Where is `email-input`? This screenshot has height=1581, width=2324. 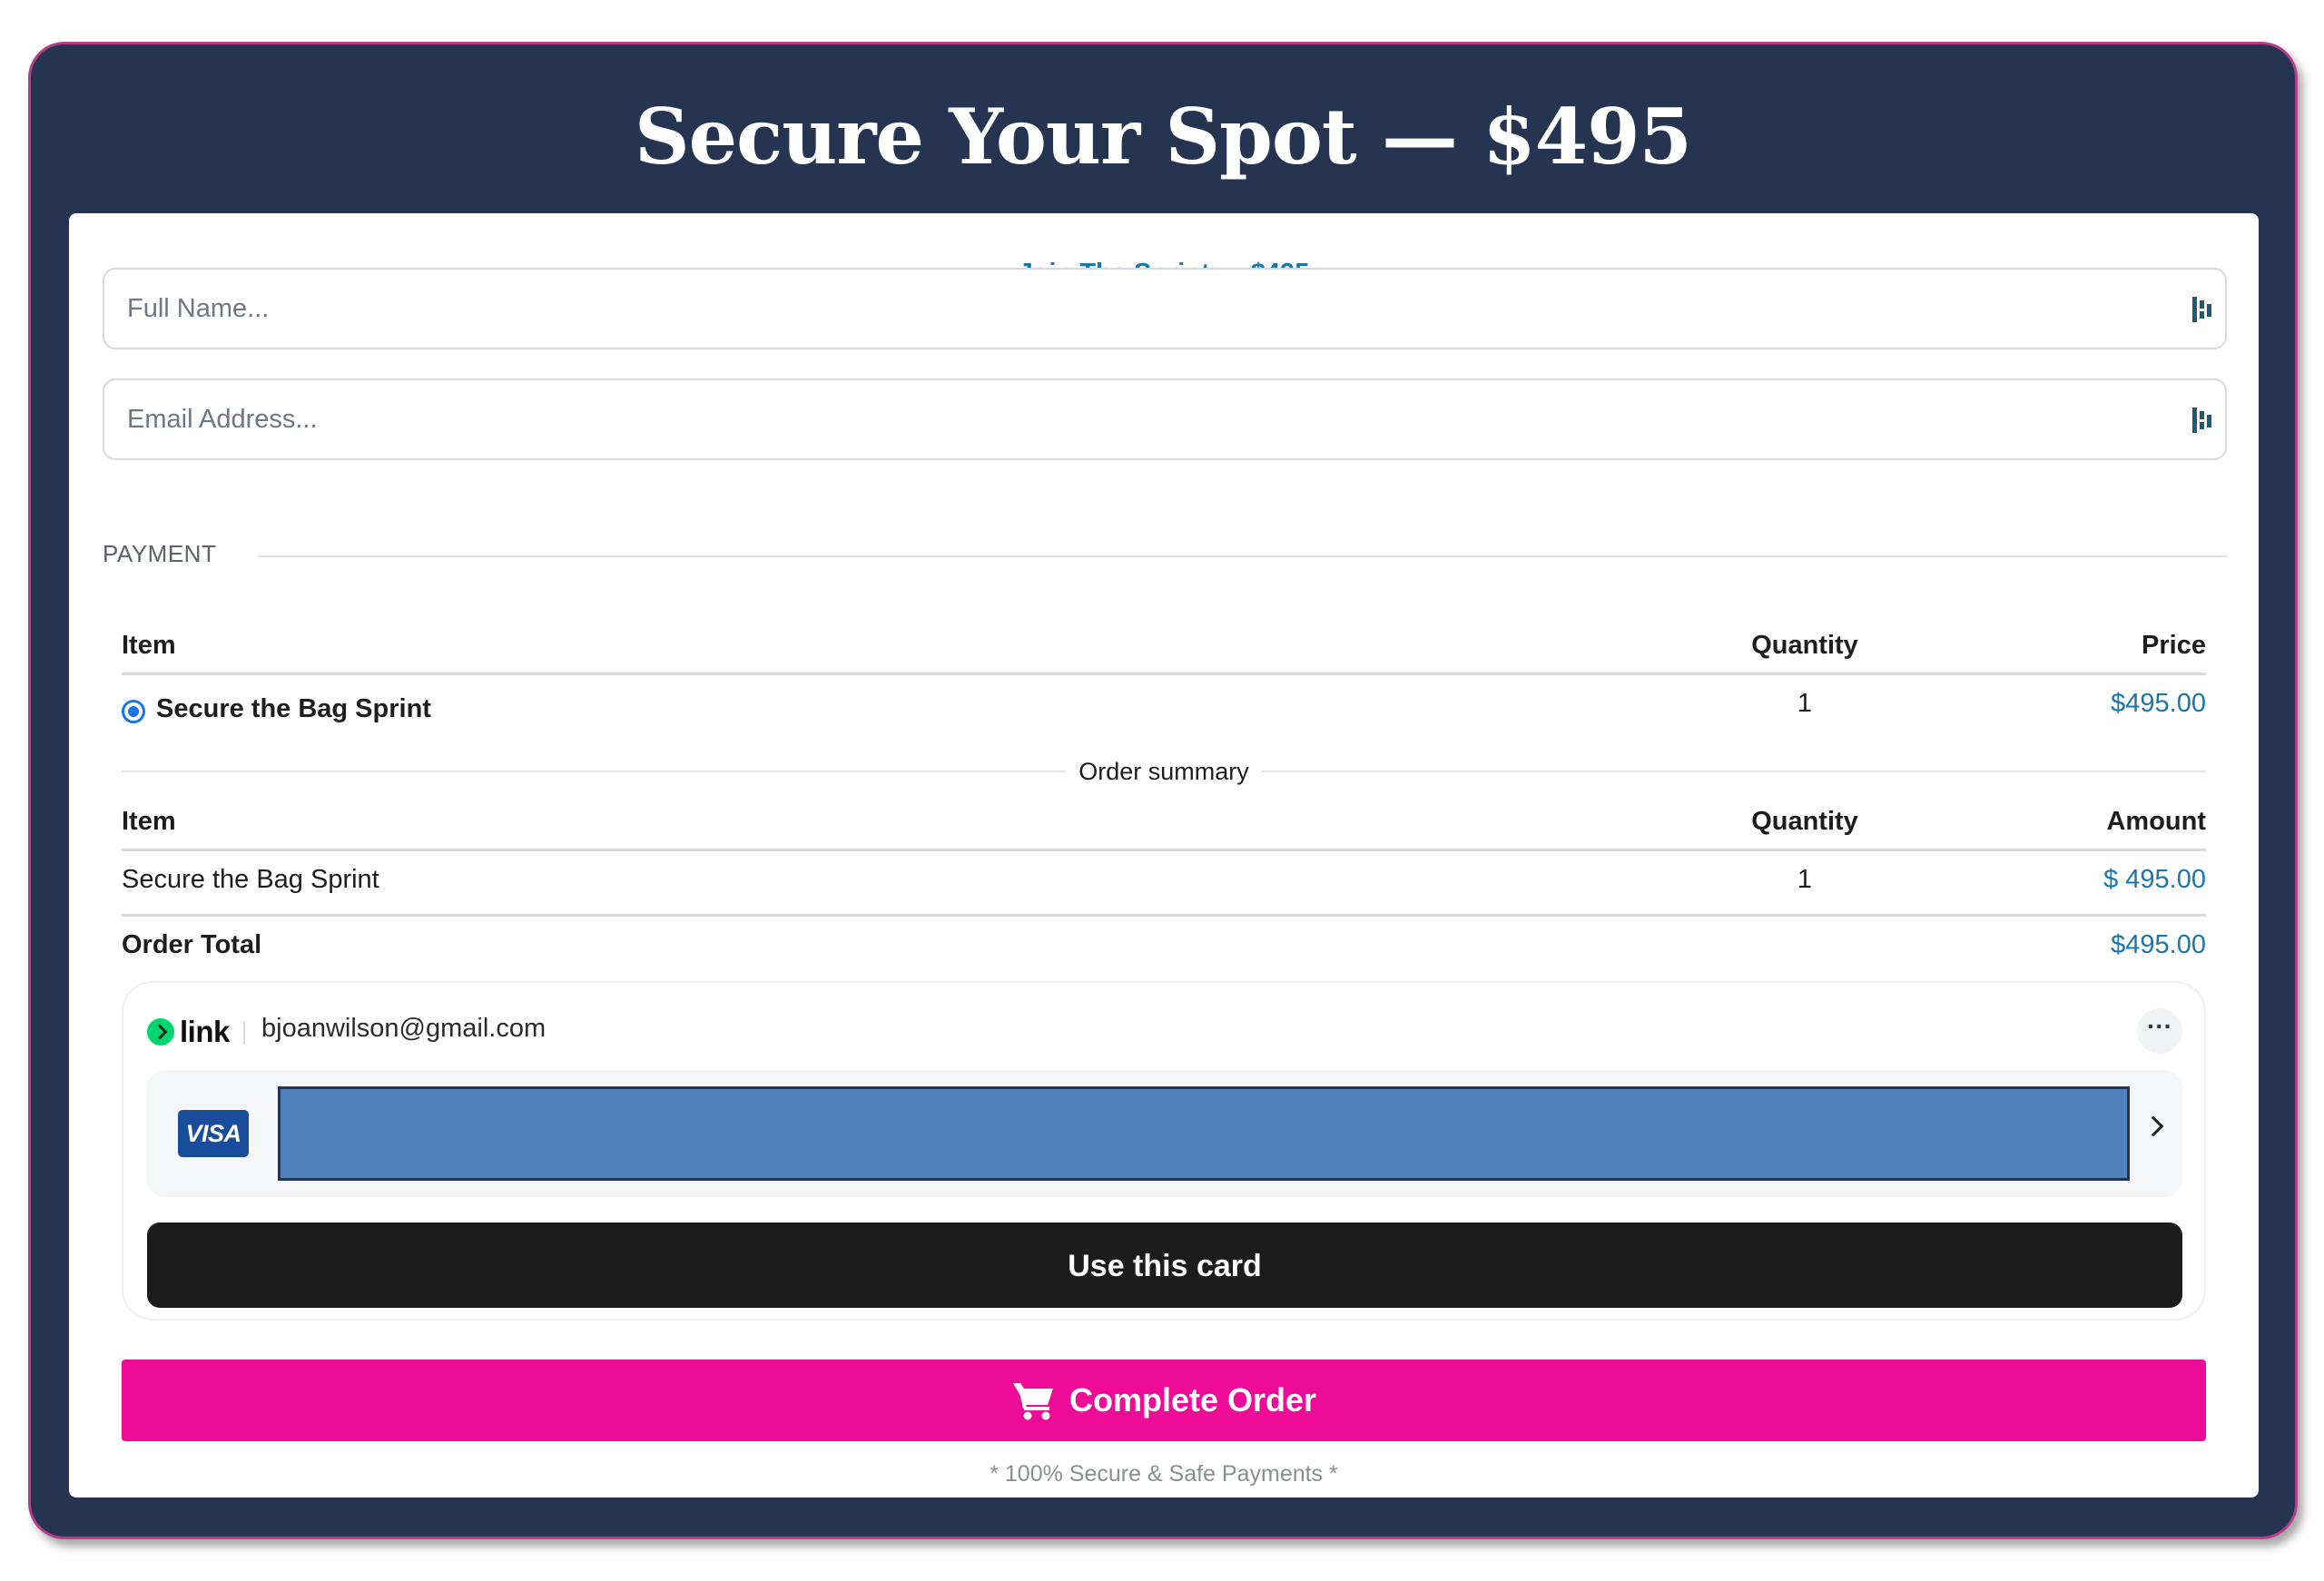 email-input is located at coordinates (1130, 419).